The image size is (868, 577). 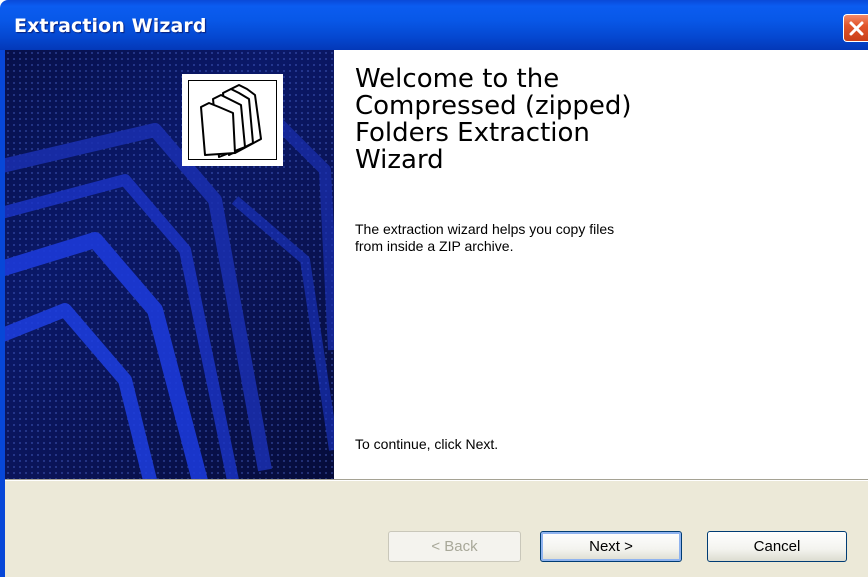 What do you see at coordinates (232, 120) in the screenshot?
I see `folders-icon` at bounding box center [232, 120].